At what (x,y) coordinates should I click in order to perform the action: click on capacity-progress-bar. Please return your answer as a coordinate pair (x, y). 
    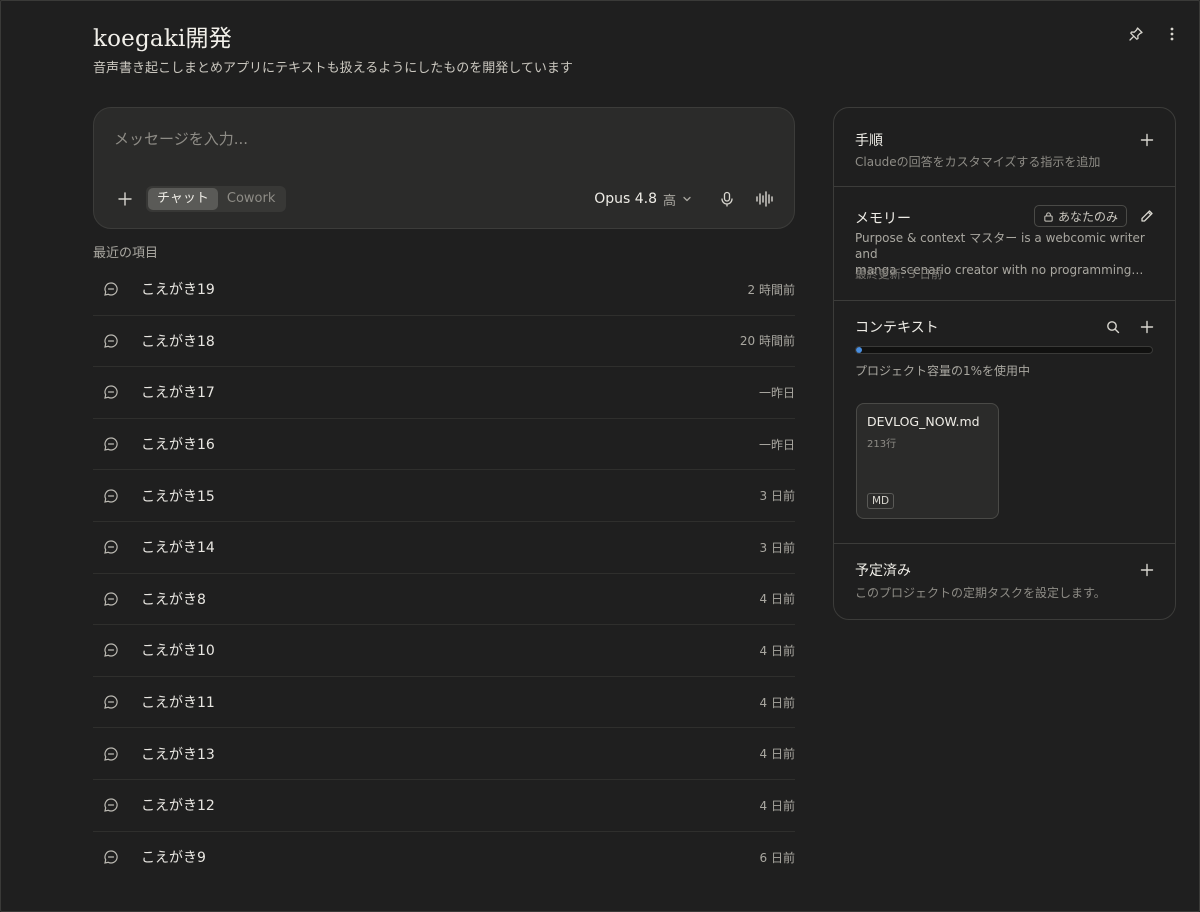
    Looking at the image, I should click on (1004, 350).